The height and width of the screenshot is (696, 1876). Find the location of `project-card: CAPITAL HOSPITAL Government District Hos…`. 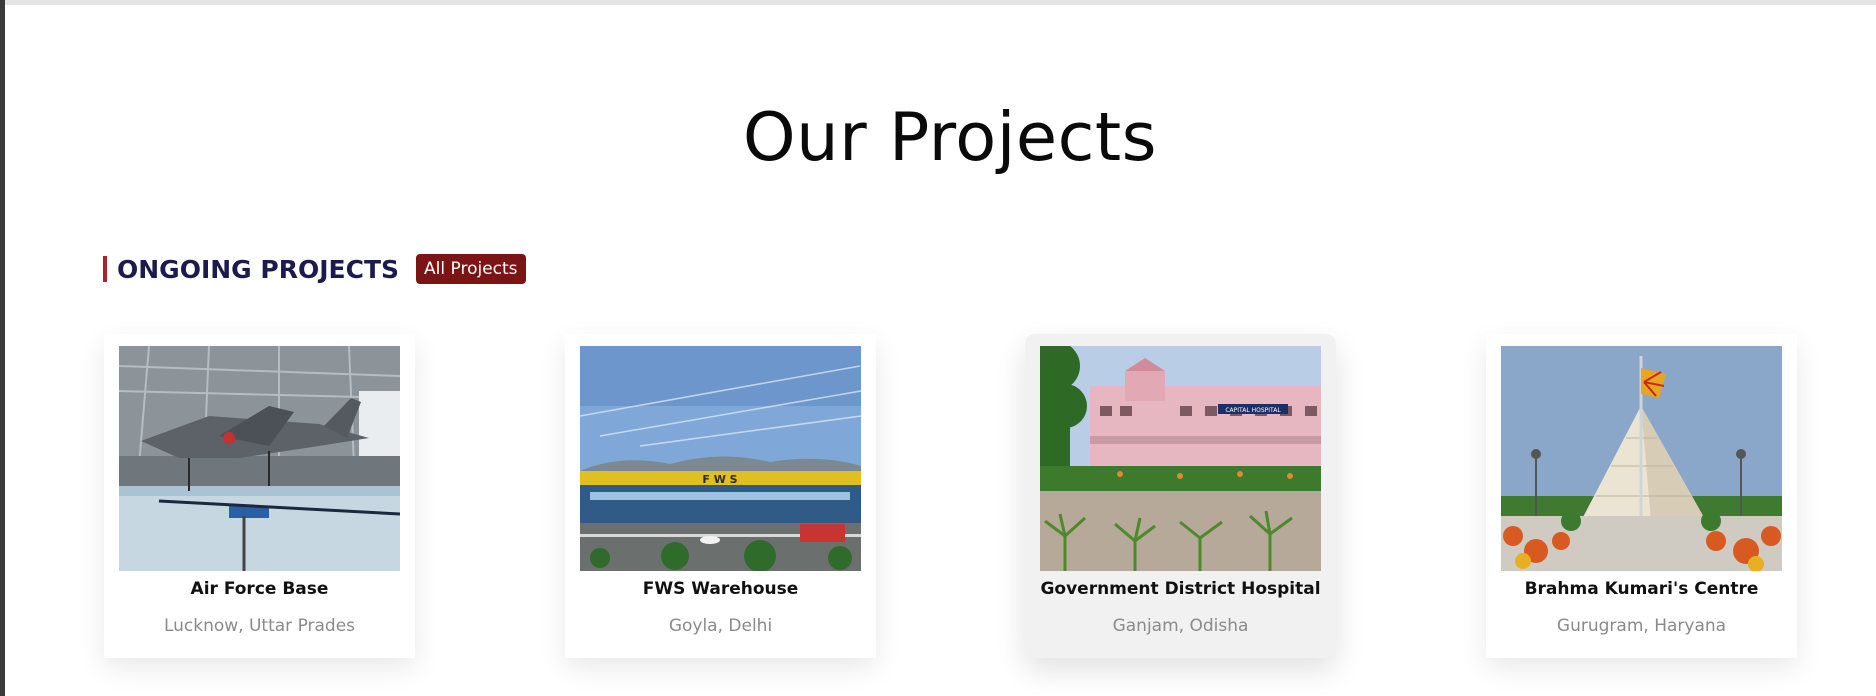

project-card: CAPITAL HOSPITAL Government District Hos… is located at coordinates (1180, 496).